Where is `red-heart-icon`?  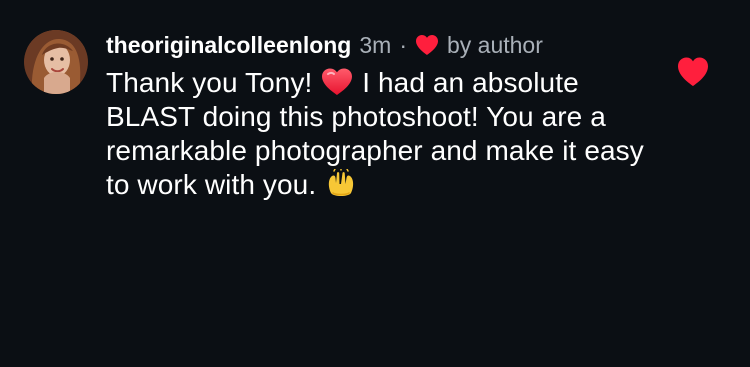
red-heart-icon is located at coordinates (427, 45).